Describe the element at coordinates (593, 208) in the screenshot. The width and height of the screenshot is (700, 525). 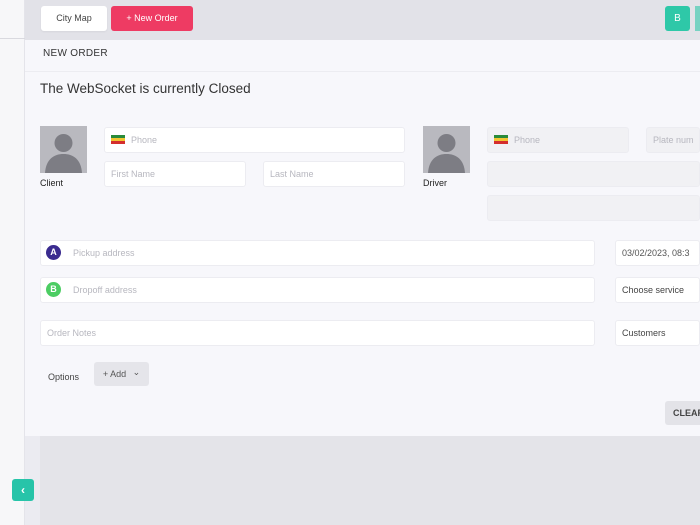
I see `driver-extra-field` at that location.